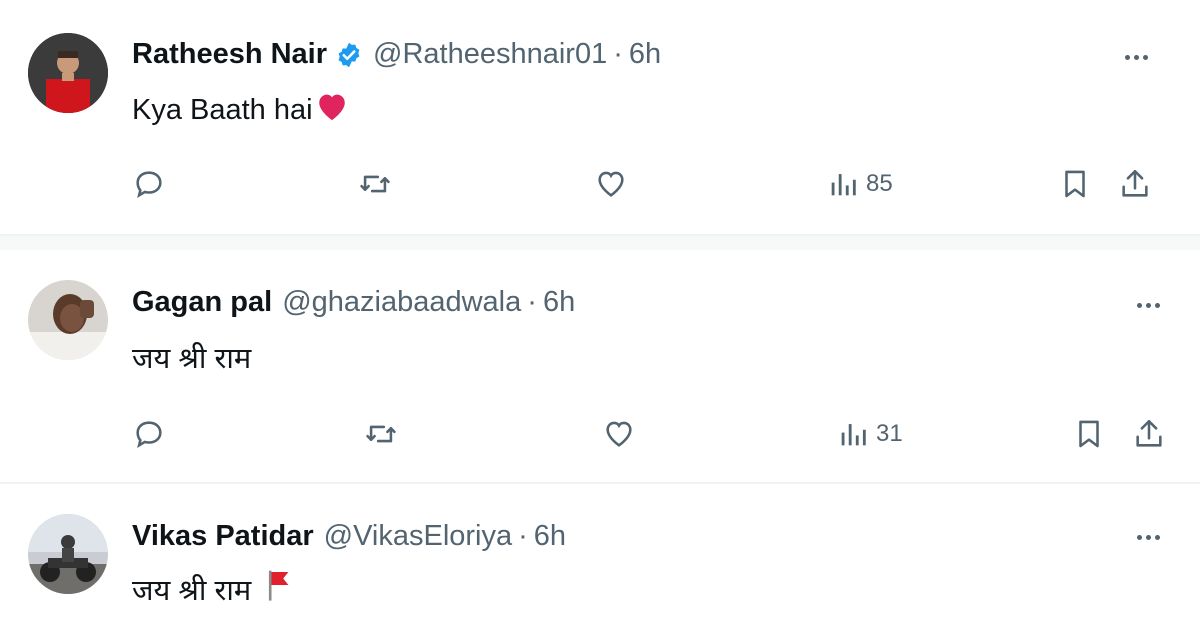 The height and width of the screenshot is (628, 1200). What do you see at coordinates (859, 184) in the screenshot?
I see `views-button: 85` at bounding box center [859, 184].